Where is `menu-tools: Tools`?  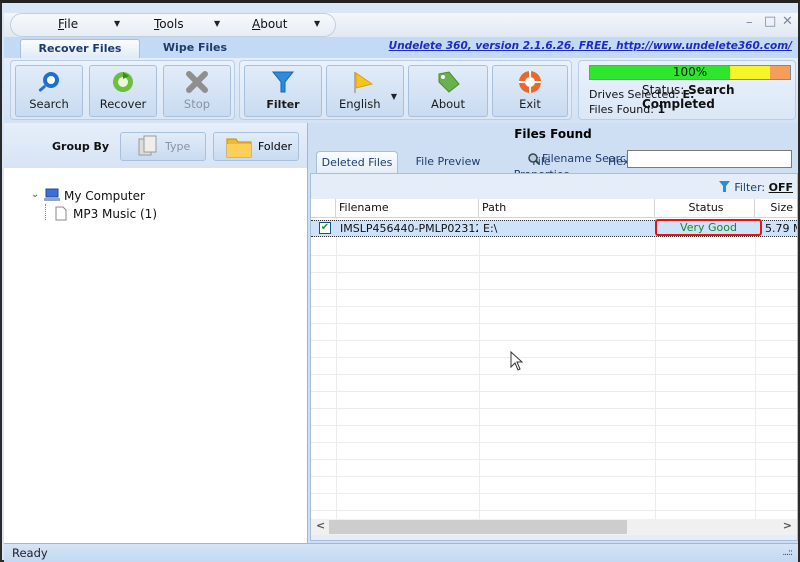 menu-tools: Tools is located at coordinates (169, 24).